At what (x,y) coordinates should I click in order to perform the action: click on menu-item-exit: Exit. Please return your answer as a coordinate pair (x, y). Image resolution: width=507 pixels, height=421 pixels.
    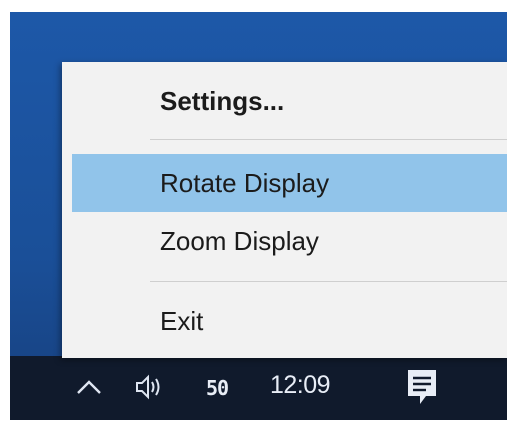
    Looking at the image, I should click on (289, 321).